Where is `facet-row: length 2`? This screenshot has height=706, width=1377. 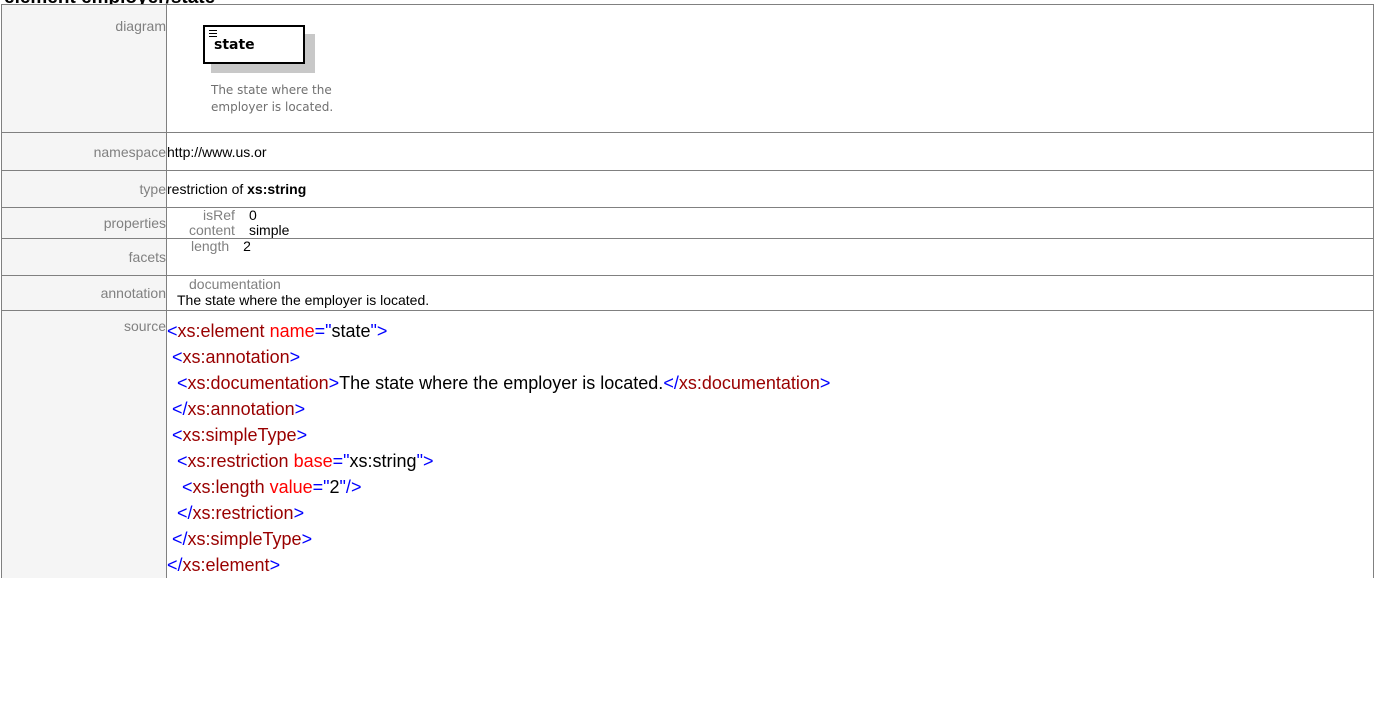
facet-row: length 2 is located at coordinates (221, 246).